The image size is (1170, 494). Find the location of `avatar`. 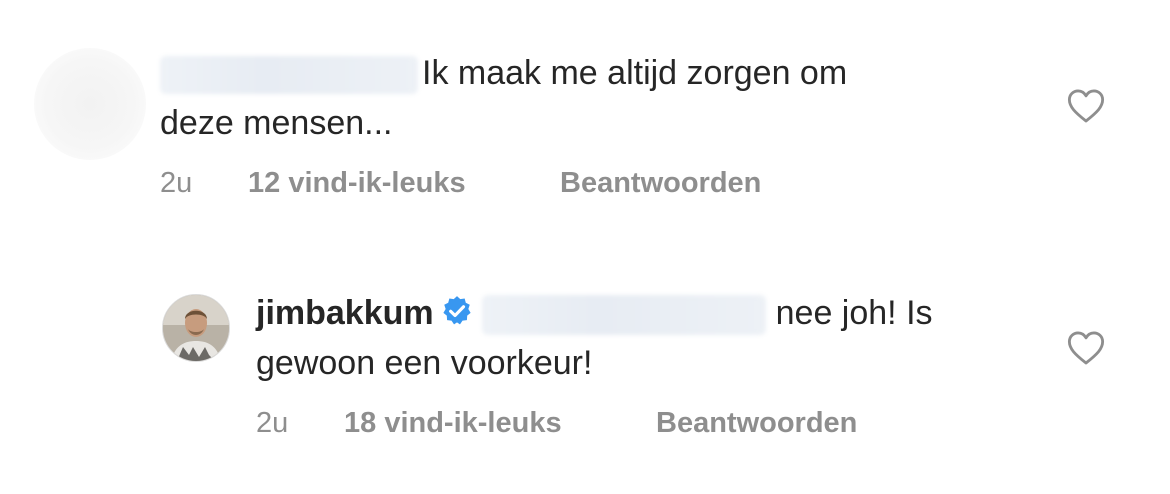

avatar is located at coordinates (196, 328).